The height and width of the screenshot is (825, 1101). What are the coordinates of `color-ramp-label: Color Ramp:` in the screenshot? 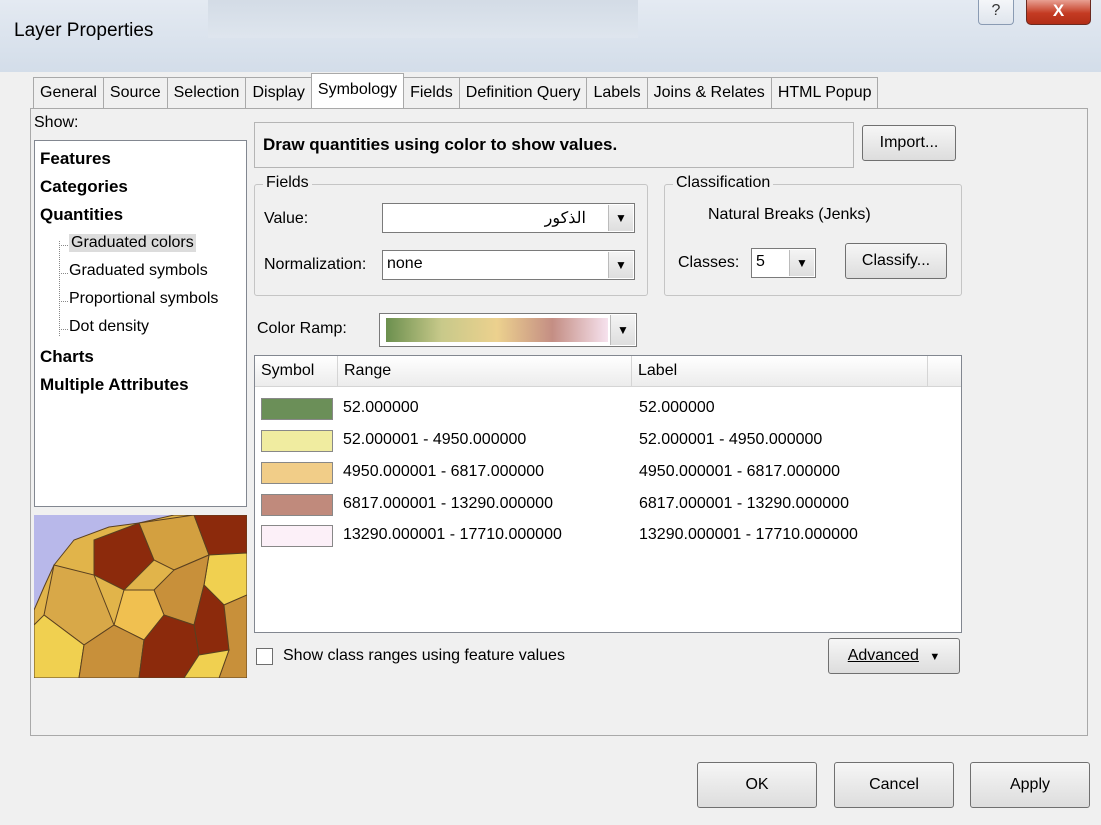 It's located at (302, 328).